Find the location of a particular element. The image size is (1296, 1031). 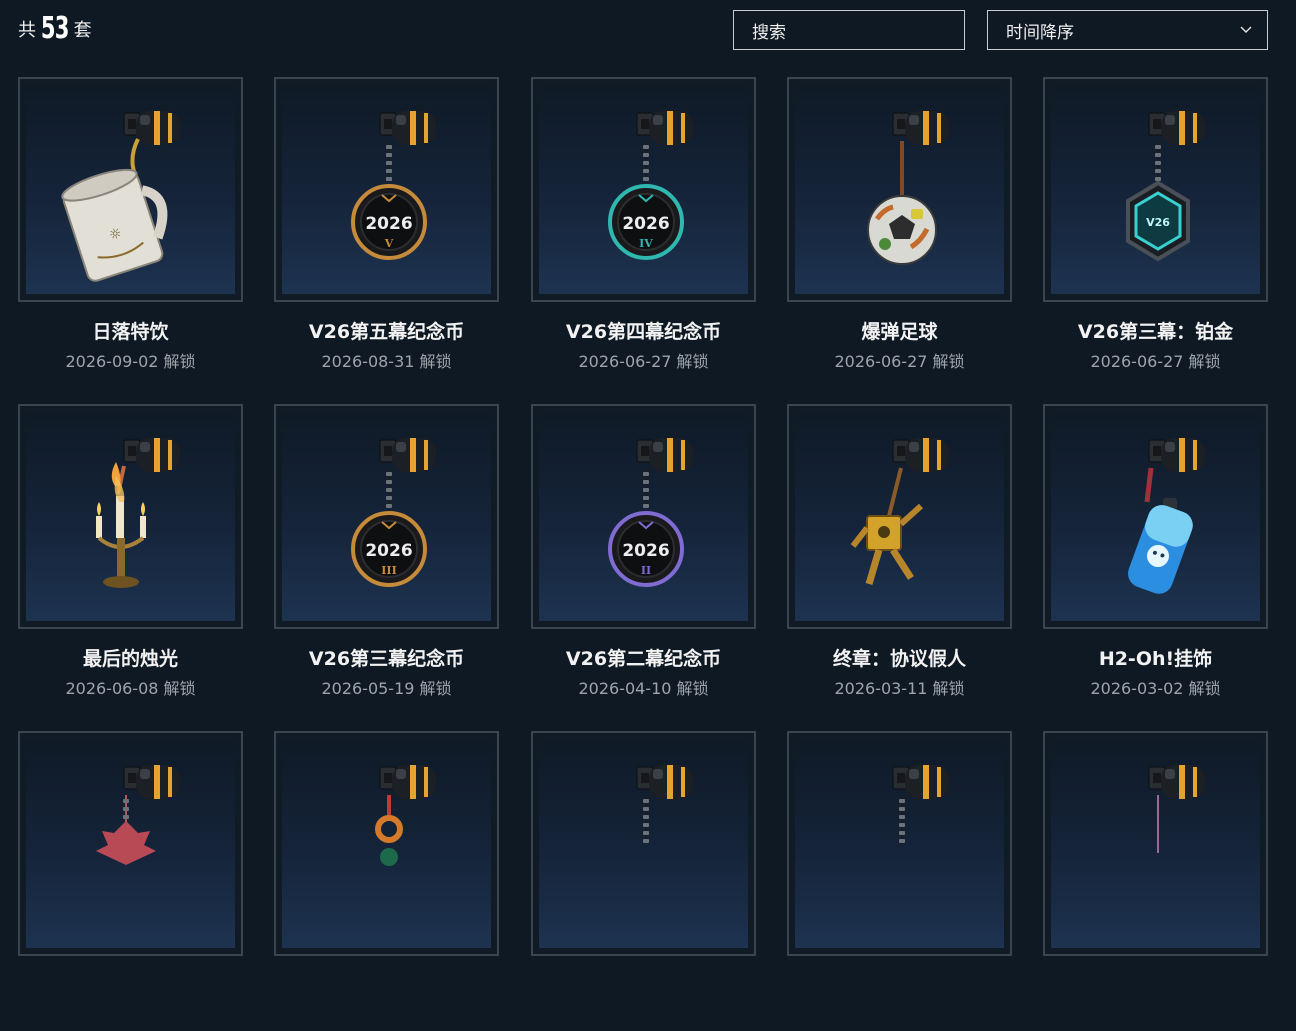

count-suffix: 套 is located at coordinates (82, 30).